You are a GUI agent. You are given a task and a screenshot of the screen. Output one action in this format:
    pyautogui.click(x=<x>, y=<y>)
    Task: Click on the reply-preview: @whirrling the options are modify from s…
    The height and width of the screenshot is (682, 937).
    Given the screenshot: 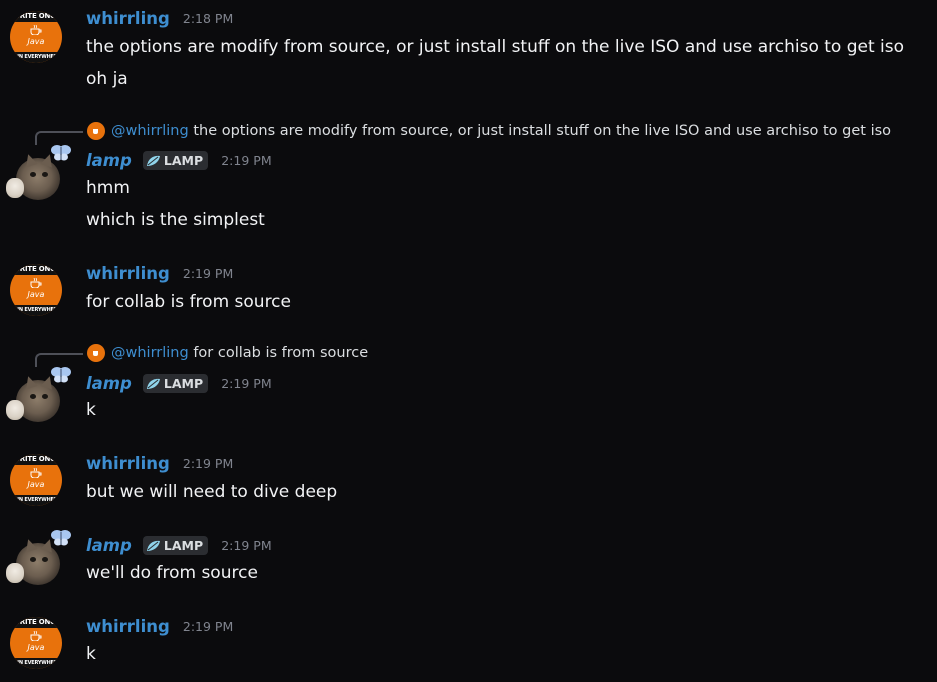 What is the action you would take?
    pyautogui.click(x=468, y=132)
    